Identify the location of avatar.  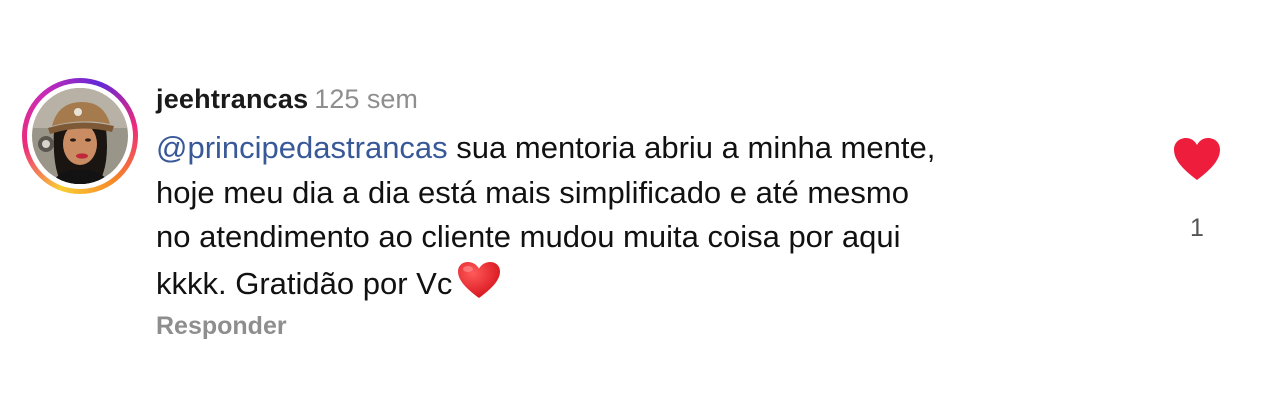
(80, 136).